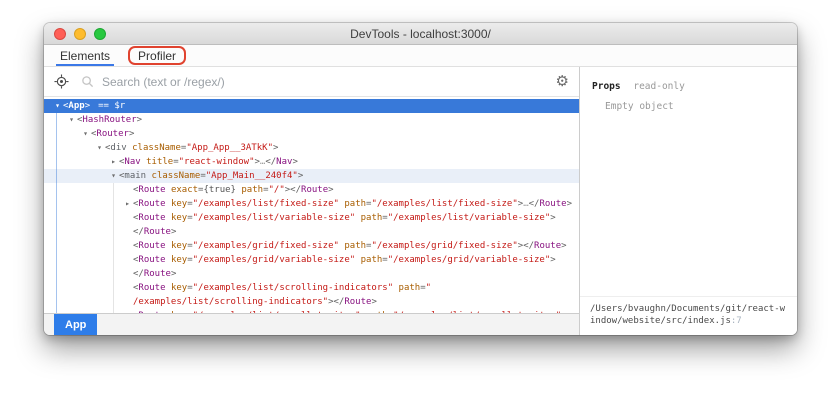 This screenshot has height=402, width=840. I want to click on tree-row: ▾ <Router>, so click(311, 134).